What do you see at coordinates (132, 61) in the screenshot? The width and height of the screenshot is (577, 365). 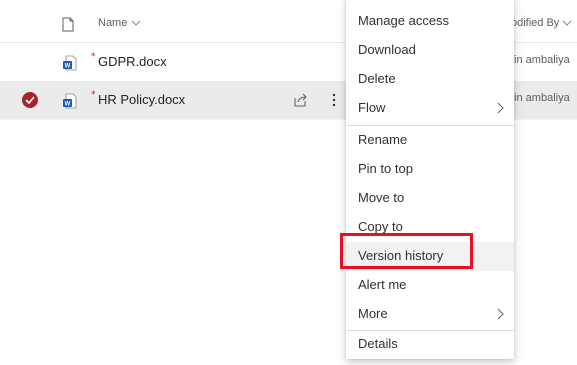 I see `file-name: GDPR.docx` at bounding box center [132, 61].